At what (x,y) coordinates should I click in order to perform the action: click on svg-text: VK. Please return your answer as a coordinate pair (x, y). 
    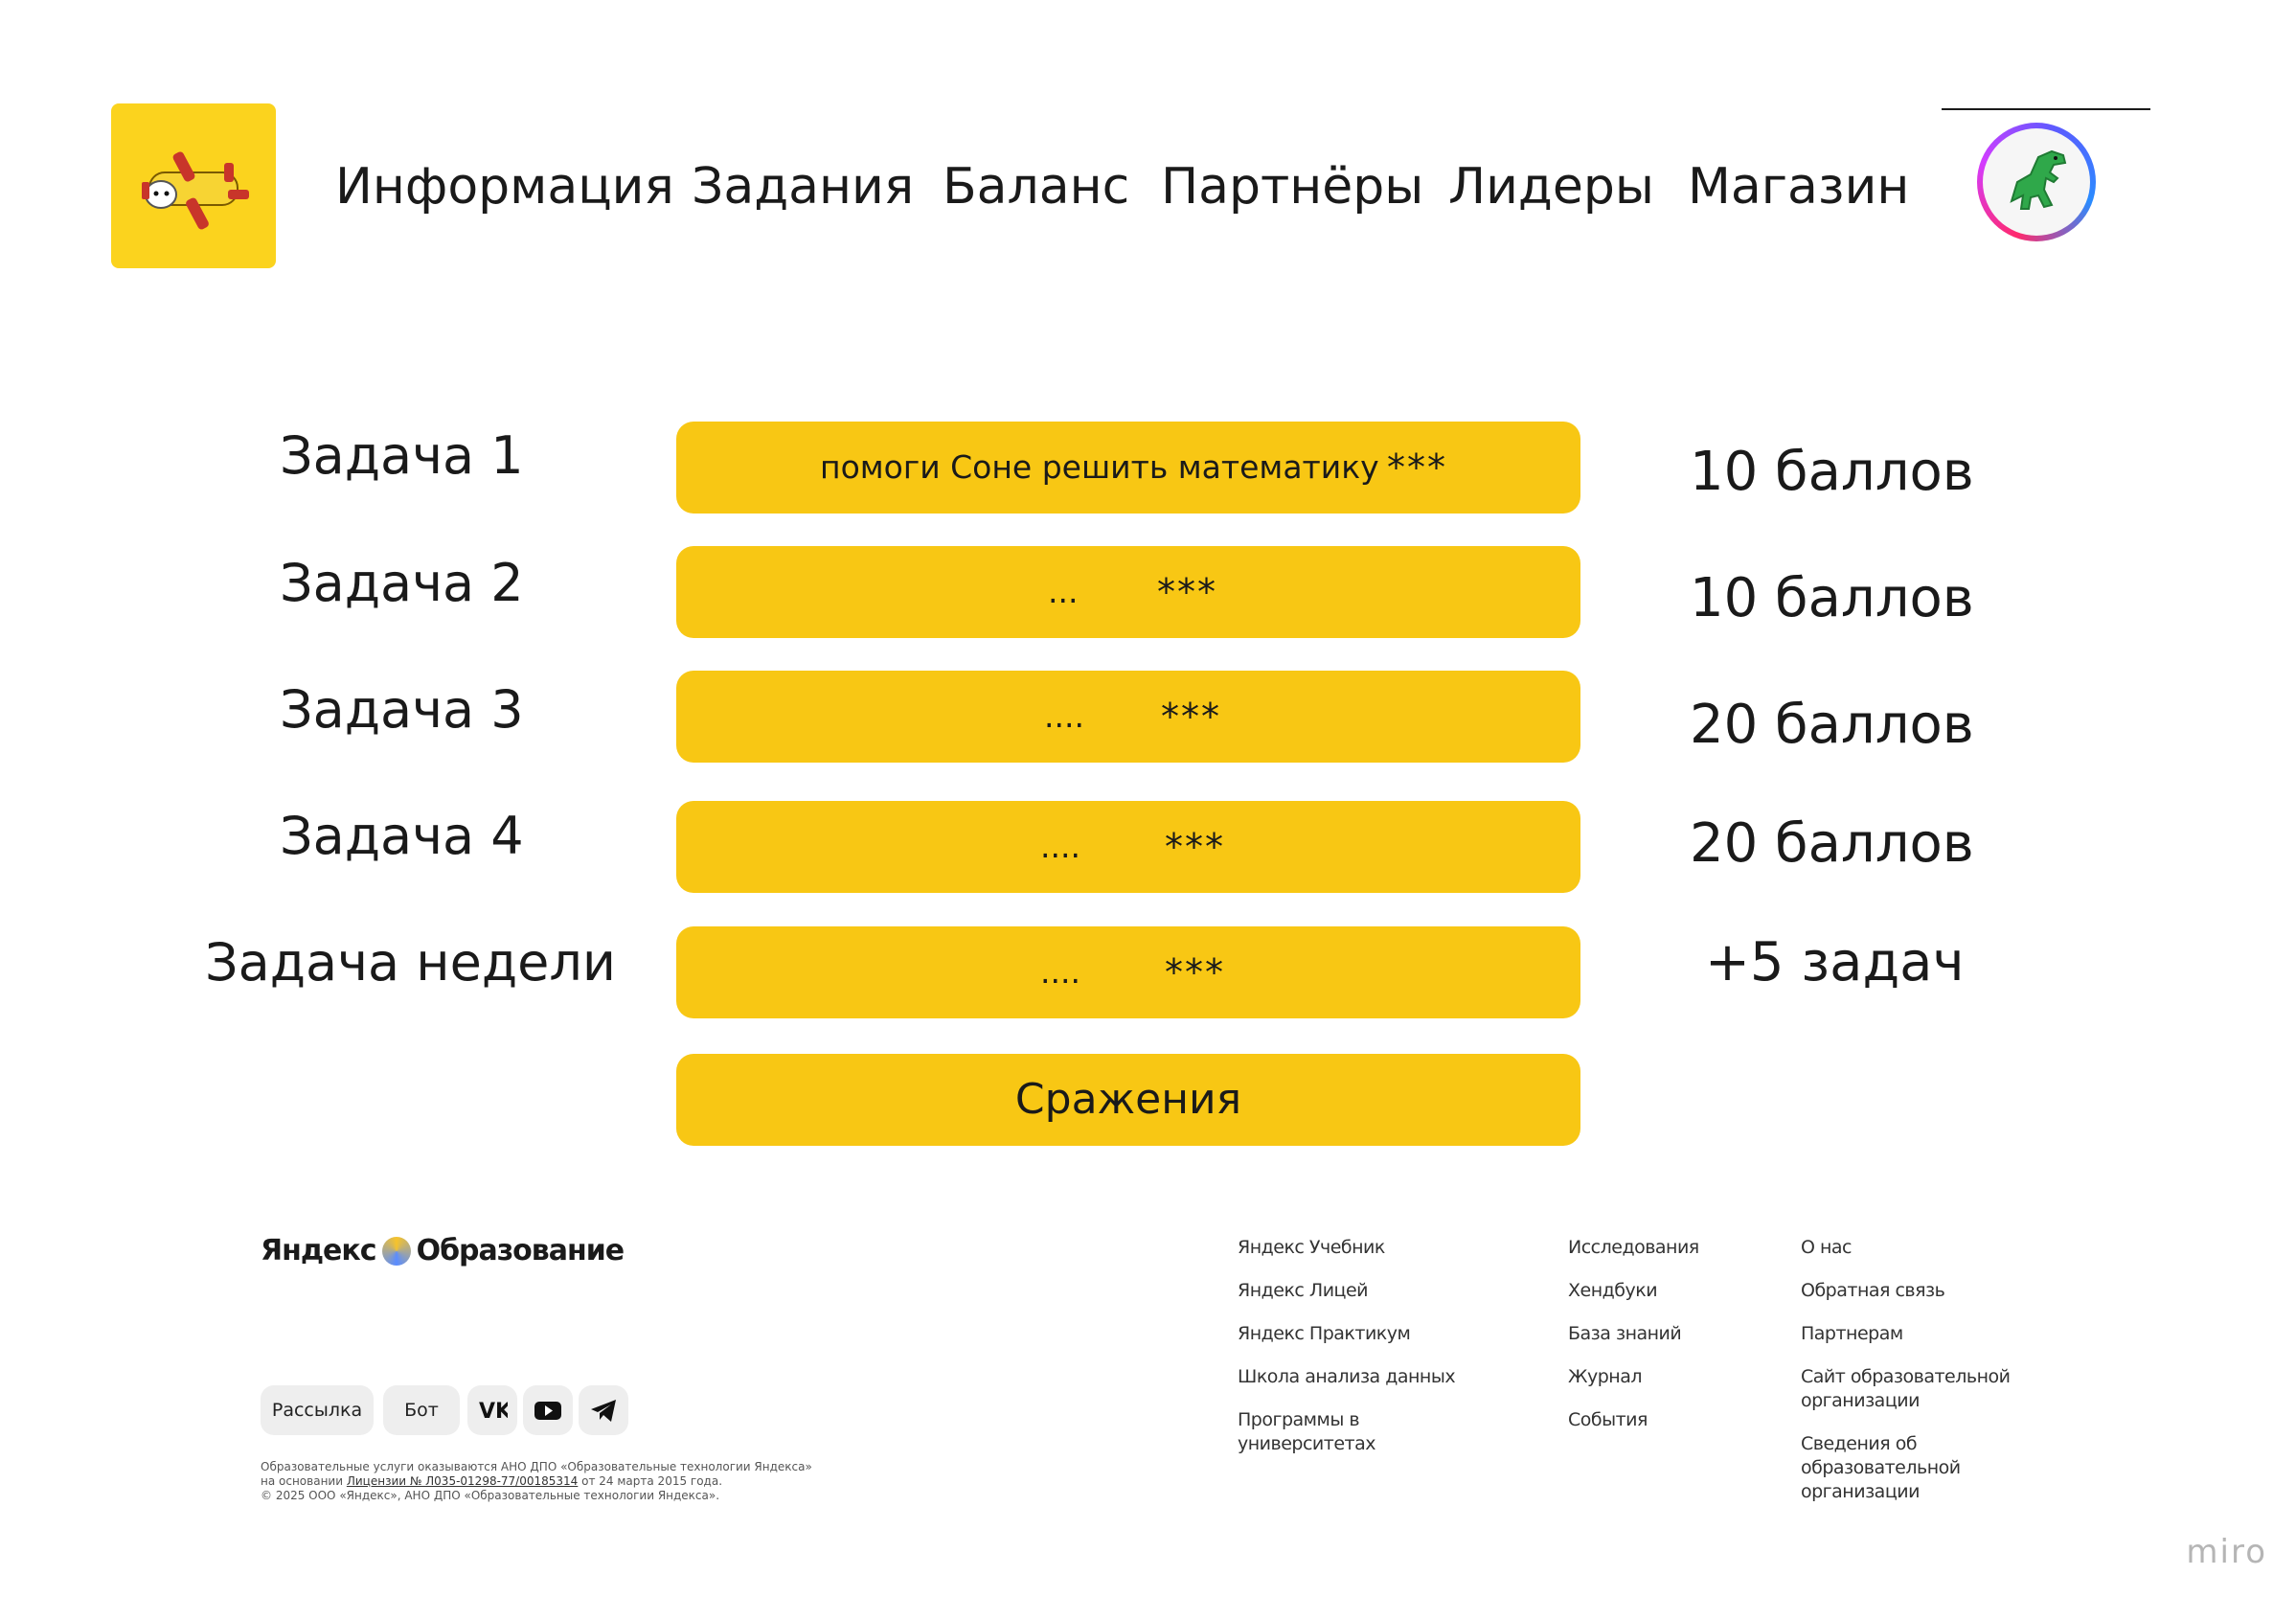
    Looking at the image, I should click on (493, 1412).